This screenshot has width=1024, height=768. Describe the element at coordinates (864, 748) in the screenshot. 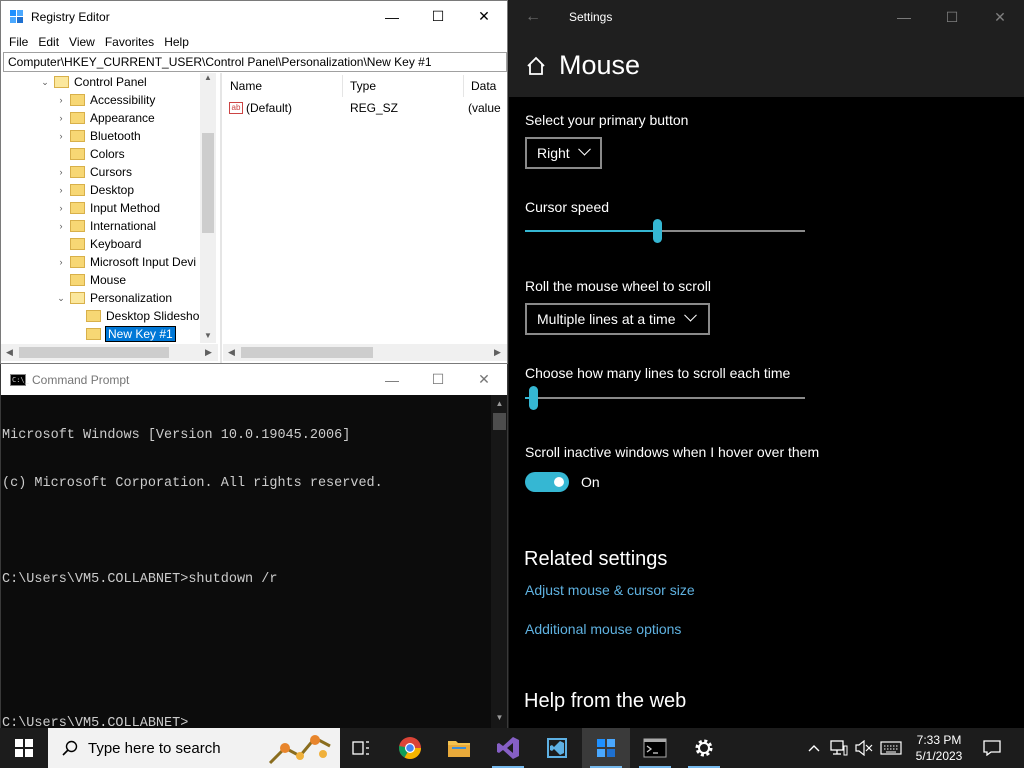

I see `volume-button` at that location.